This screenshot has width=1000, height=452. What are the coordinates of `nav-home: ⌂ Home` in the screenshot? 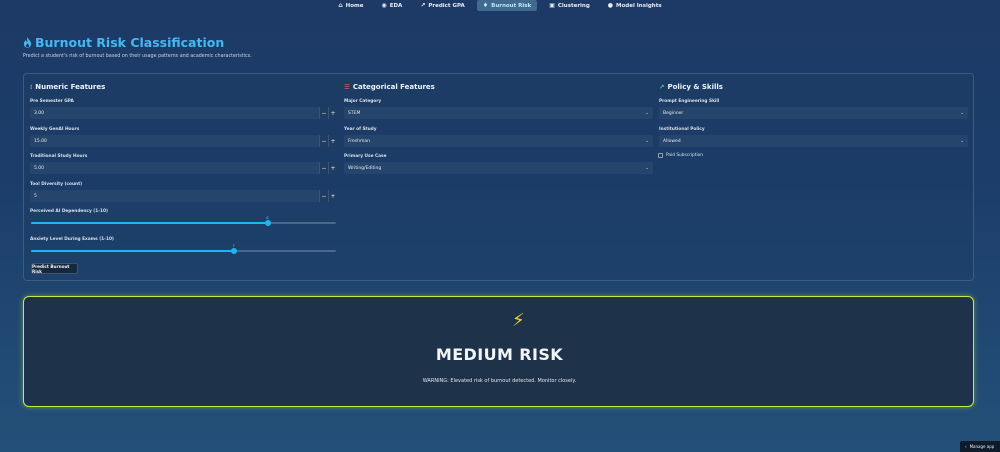 It's located at (350, 5).